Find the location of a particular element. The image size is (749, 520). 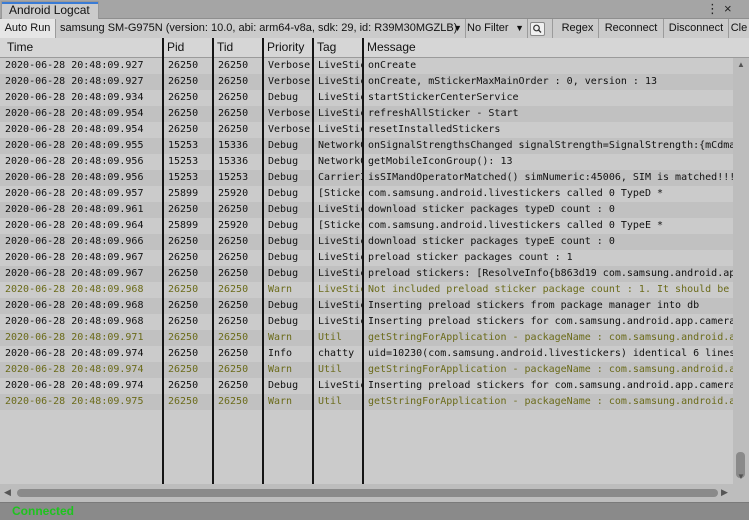

cell-tid: 26250 is located at coordinates (233, 209).